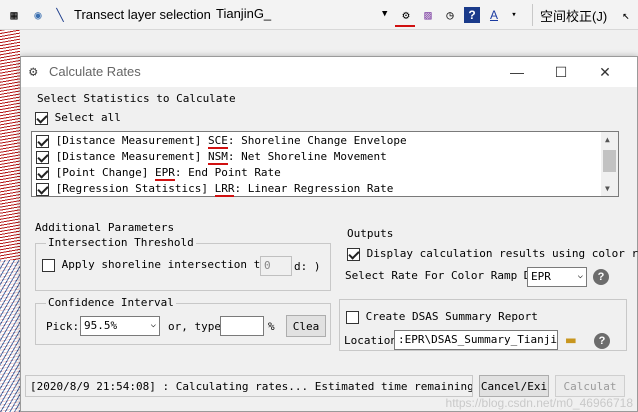 Image resolution: width=638 pixels, height=412 pixels. What do you see at coordinates (450, 15) in the screenshot?
I see `clock-icon: ◷` at bounding box center [450, 15].